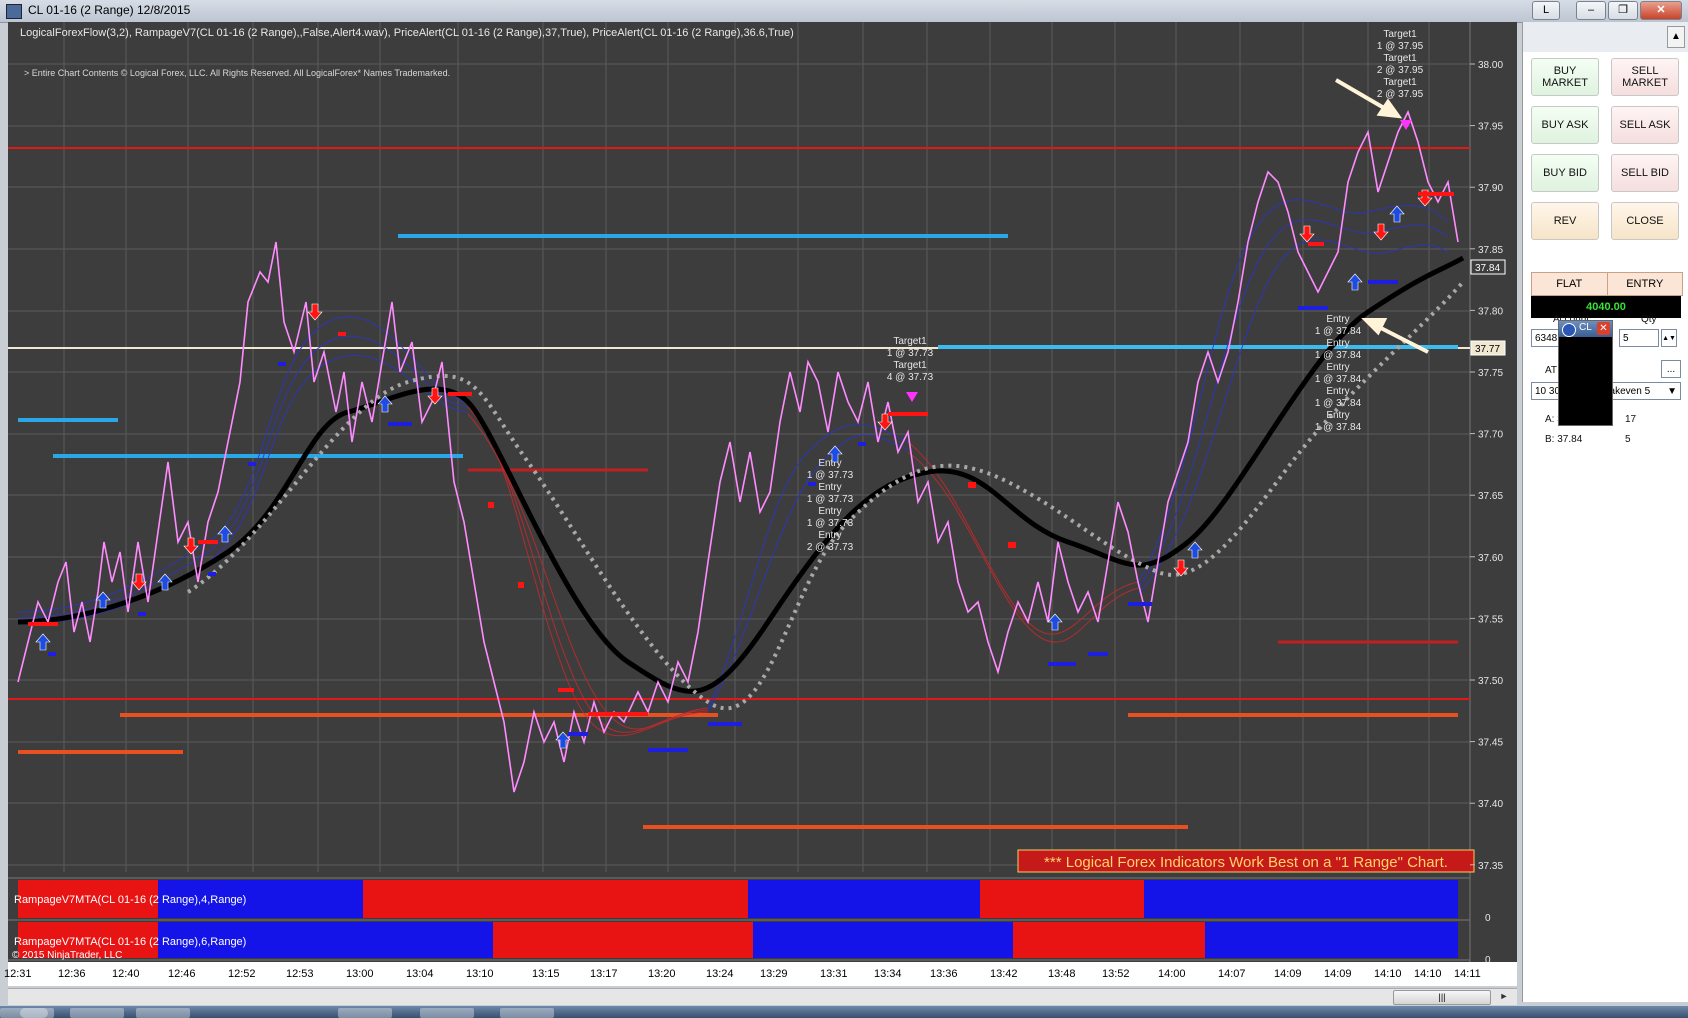  I want to click on globe-icon, so click(1569, 330).